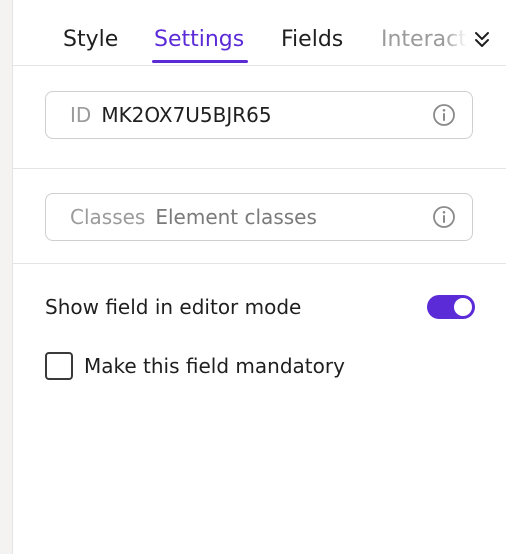  What do you see at coordinates (214, 366) in the screenshot?
I see `mandatory-label: Make this field mandatory` at bounding box center [214, 366].